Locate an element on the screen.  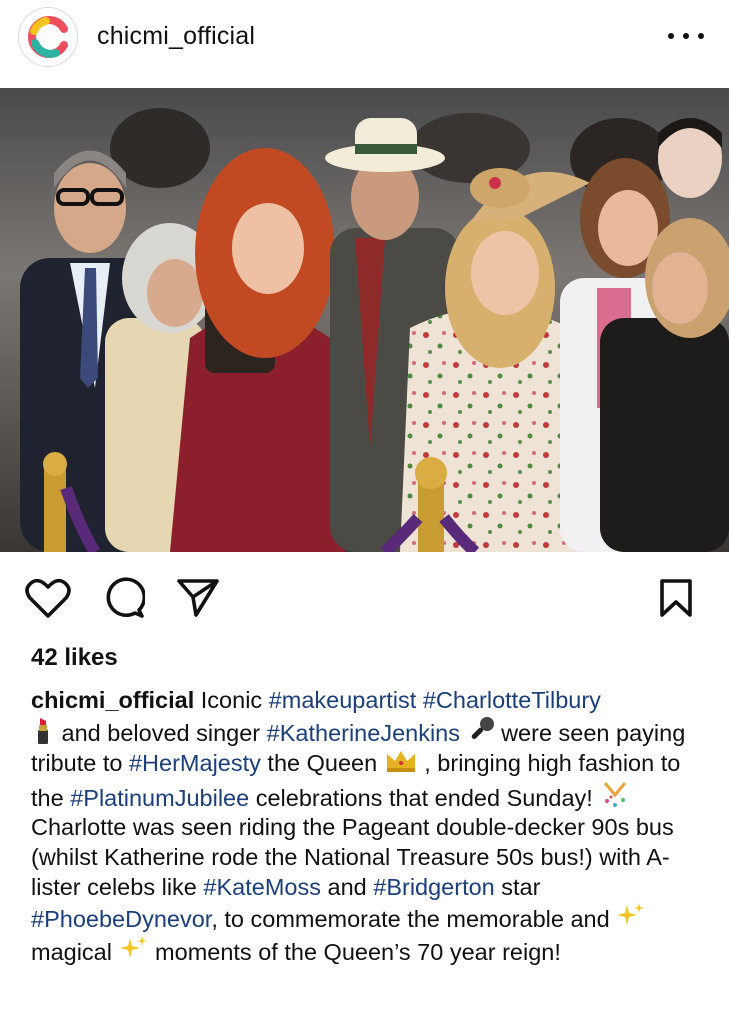
confetti-emoji is located at coordinates (615, 794).